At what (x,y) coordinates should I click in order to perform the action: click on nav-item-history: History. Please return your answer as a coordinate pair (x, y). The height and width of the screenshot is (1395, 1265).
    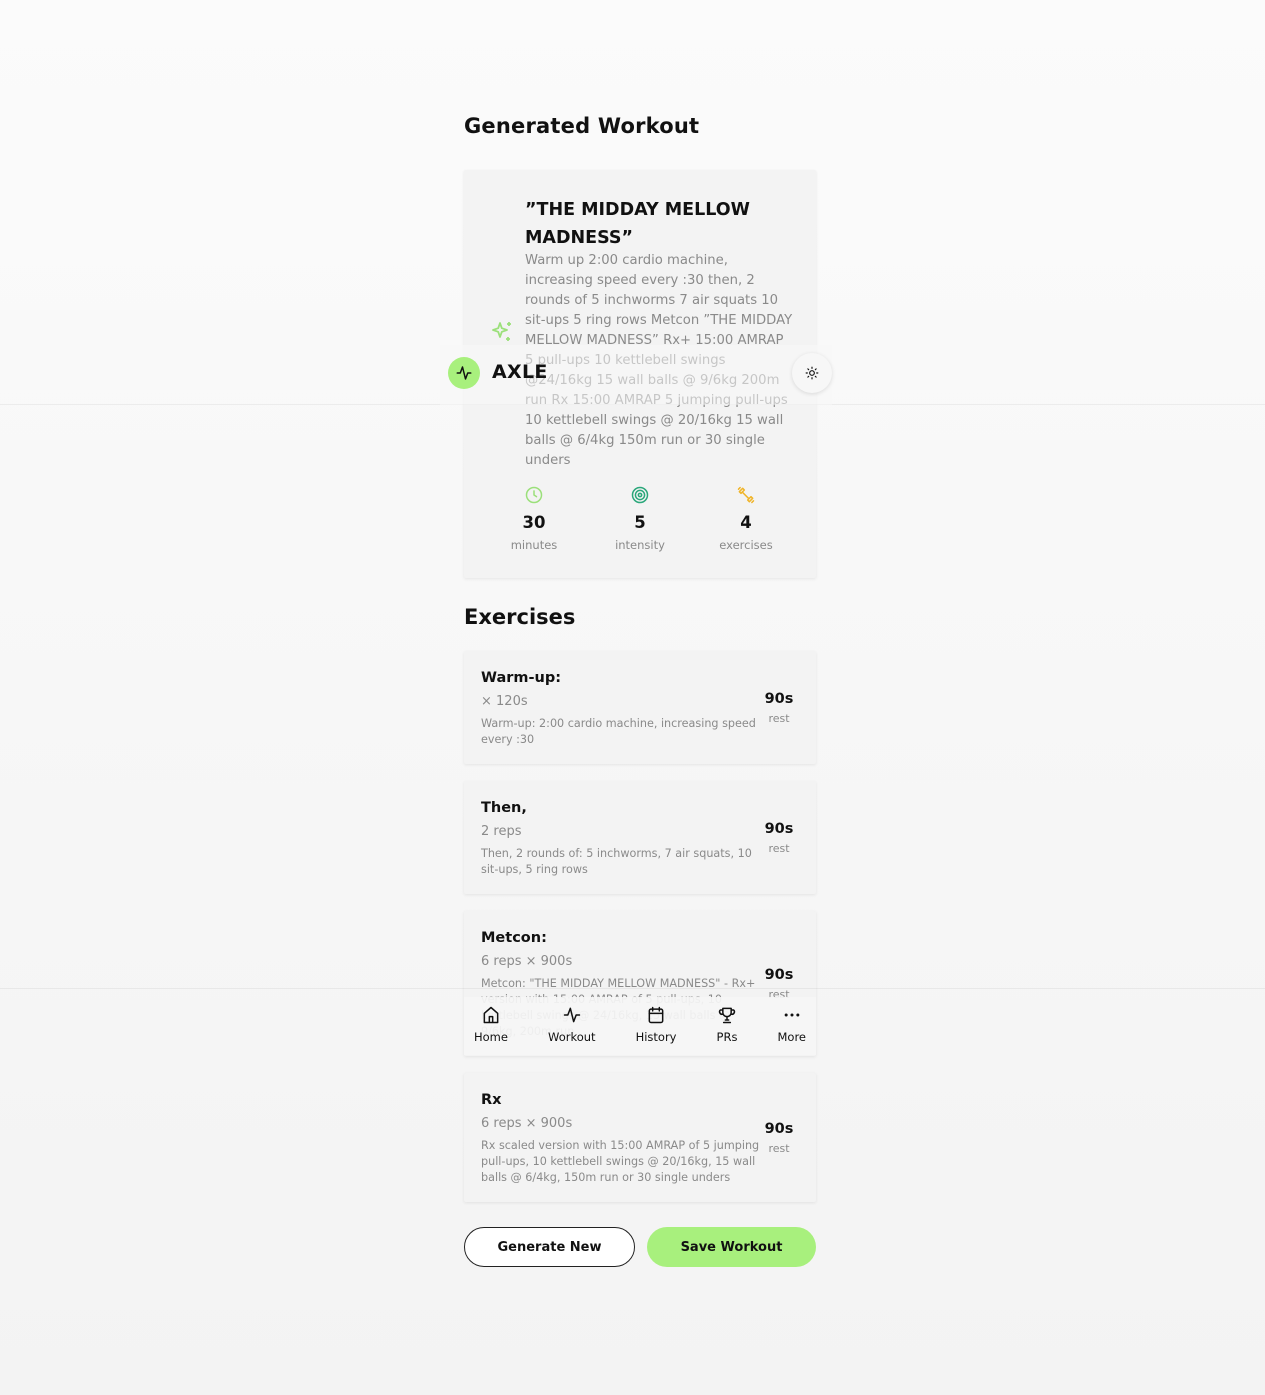
    Looking at the image, I should click on (656, 1026).